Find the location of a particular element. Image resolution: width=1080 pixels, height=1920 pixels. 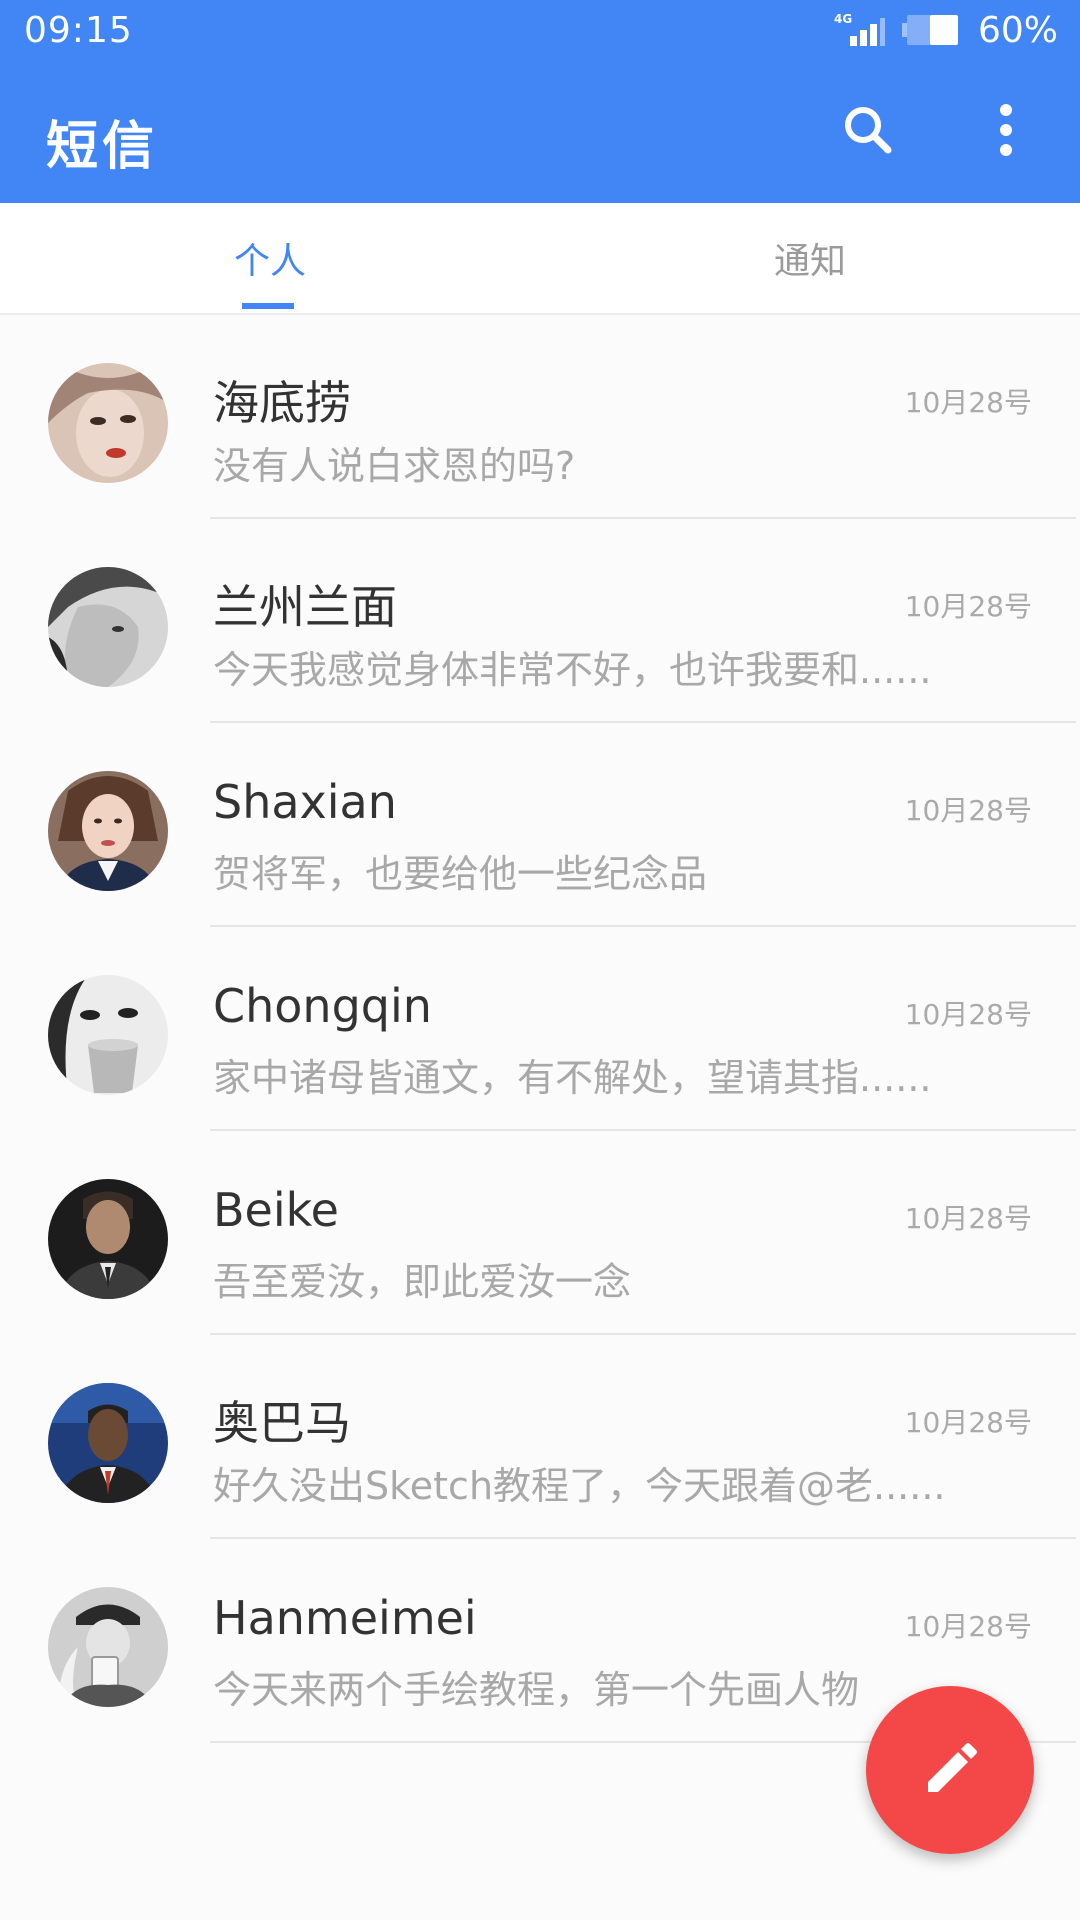

status-right: 4G 60% is located at coordinates (946, 30).